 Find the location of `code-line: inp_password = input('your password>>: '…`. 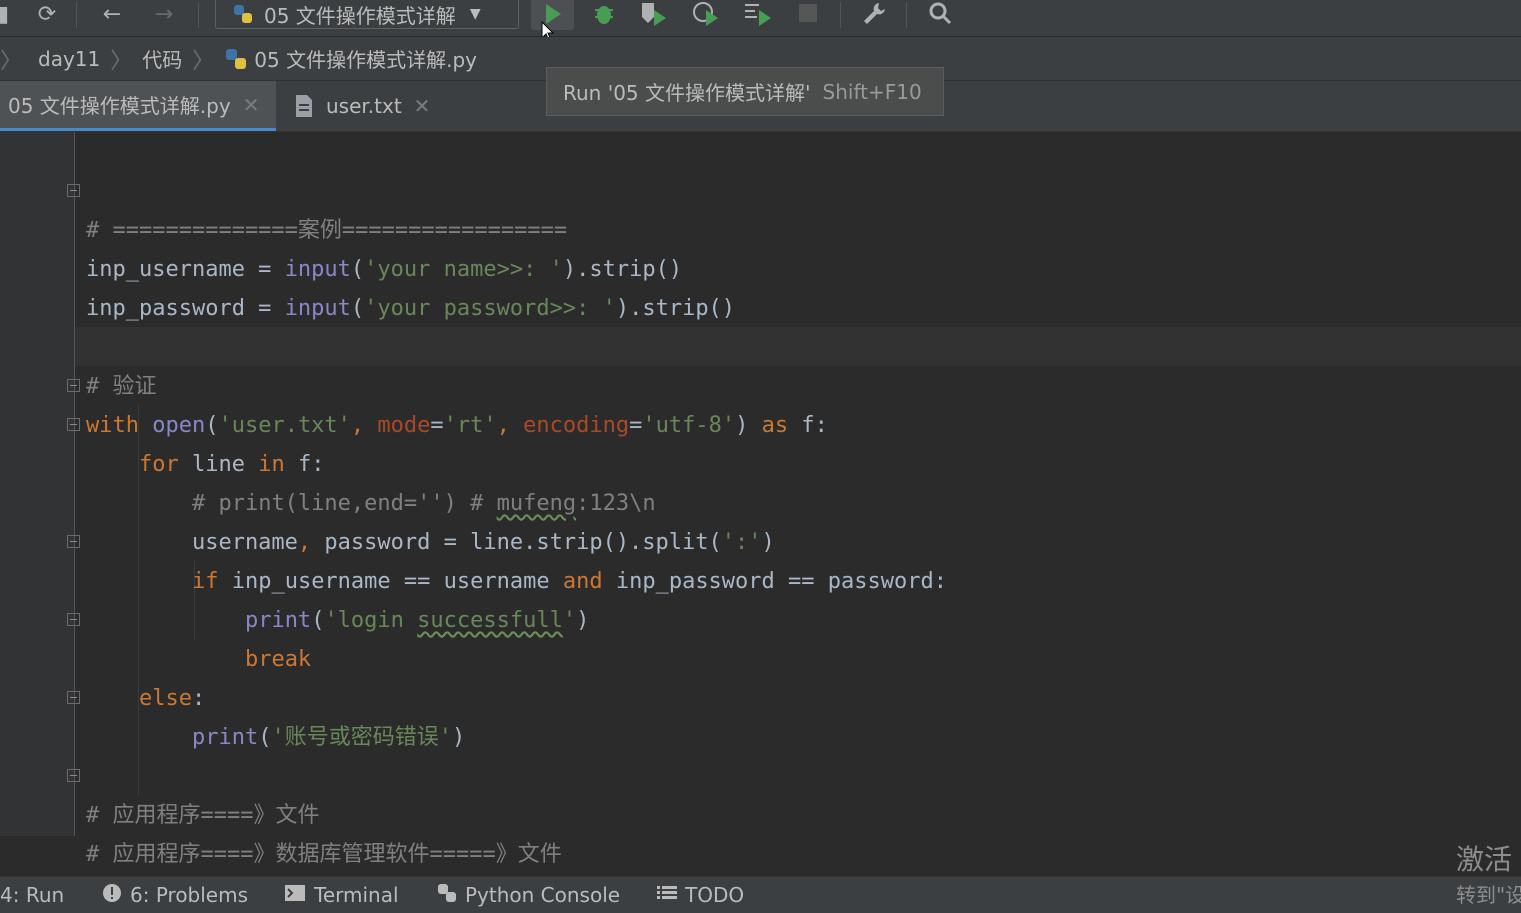

code-line: inp_password = input('your password>>: '… is located at coordinates (410, 308).